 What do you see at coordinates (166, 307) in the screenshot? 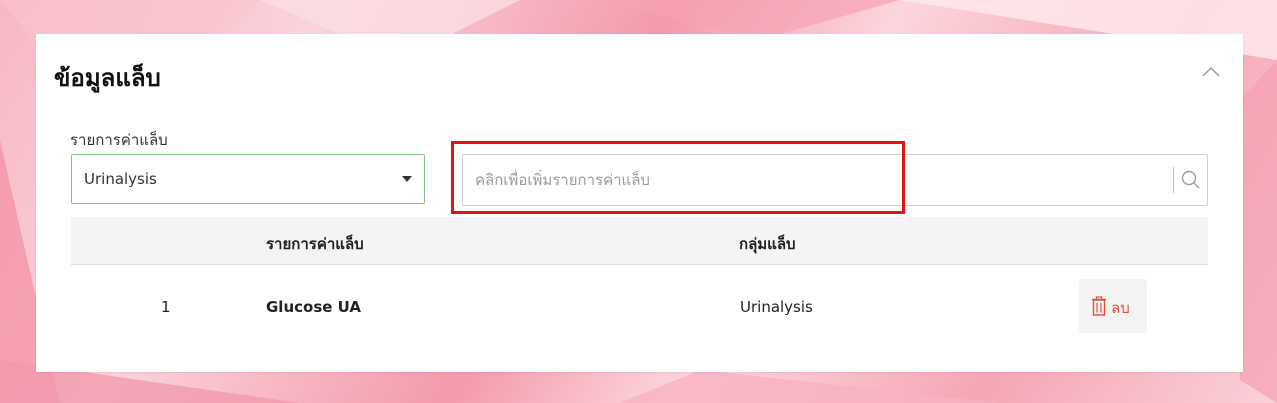
I see `row-index: 1` at bounding box center [166, 307].